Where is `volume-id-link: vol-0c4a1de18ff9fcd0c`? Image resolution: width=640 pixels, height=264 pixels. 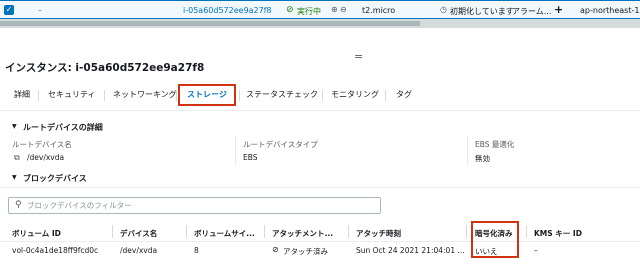 volume-id-link: vol-0c4a1de18ff9fcd0c is located at coordinates (55, 250).